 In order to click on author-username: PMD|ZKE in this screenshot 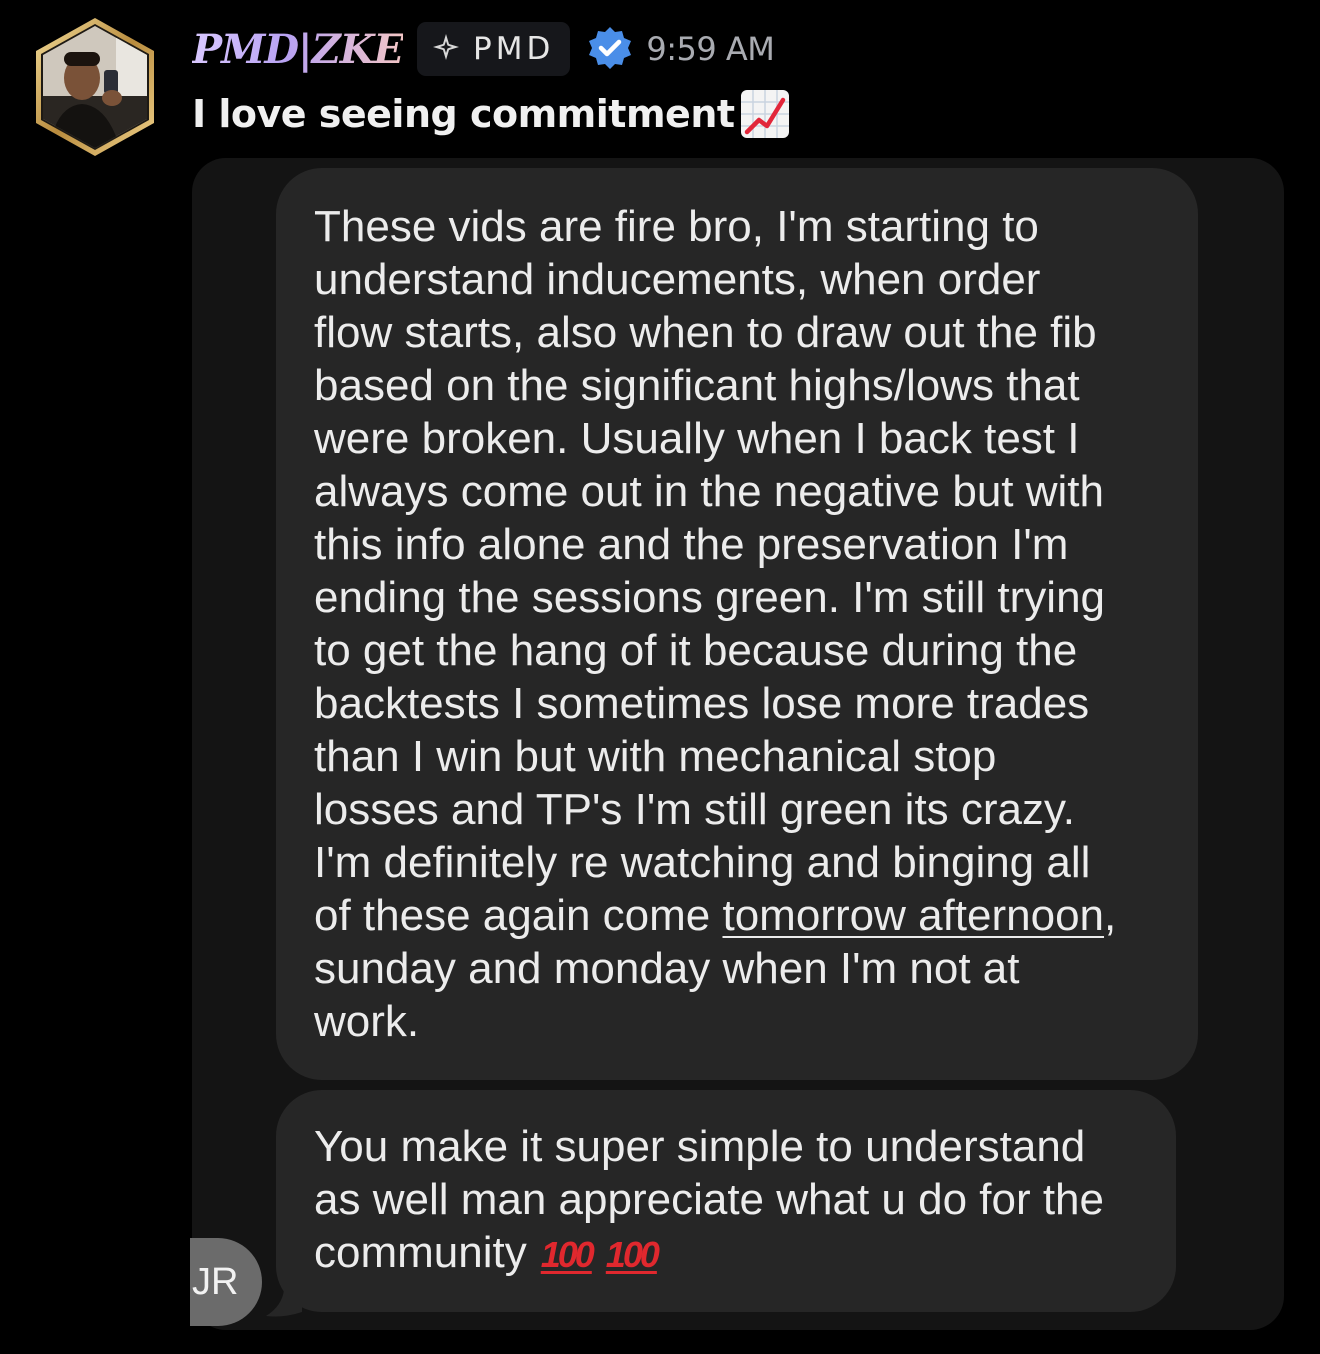, I will do `click(298, 49)`.